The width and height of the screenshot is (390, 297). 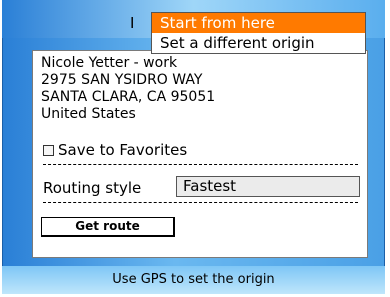 What do you see at coordinates (92, 188) in the screenshot?
I see `routing-style-label: Routing style` at bounding box center [92, 188].